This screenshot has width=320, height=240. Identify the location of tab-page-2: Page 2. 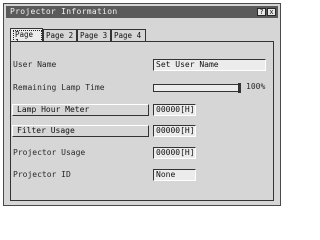
(60, 35).